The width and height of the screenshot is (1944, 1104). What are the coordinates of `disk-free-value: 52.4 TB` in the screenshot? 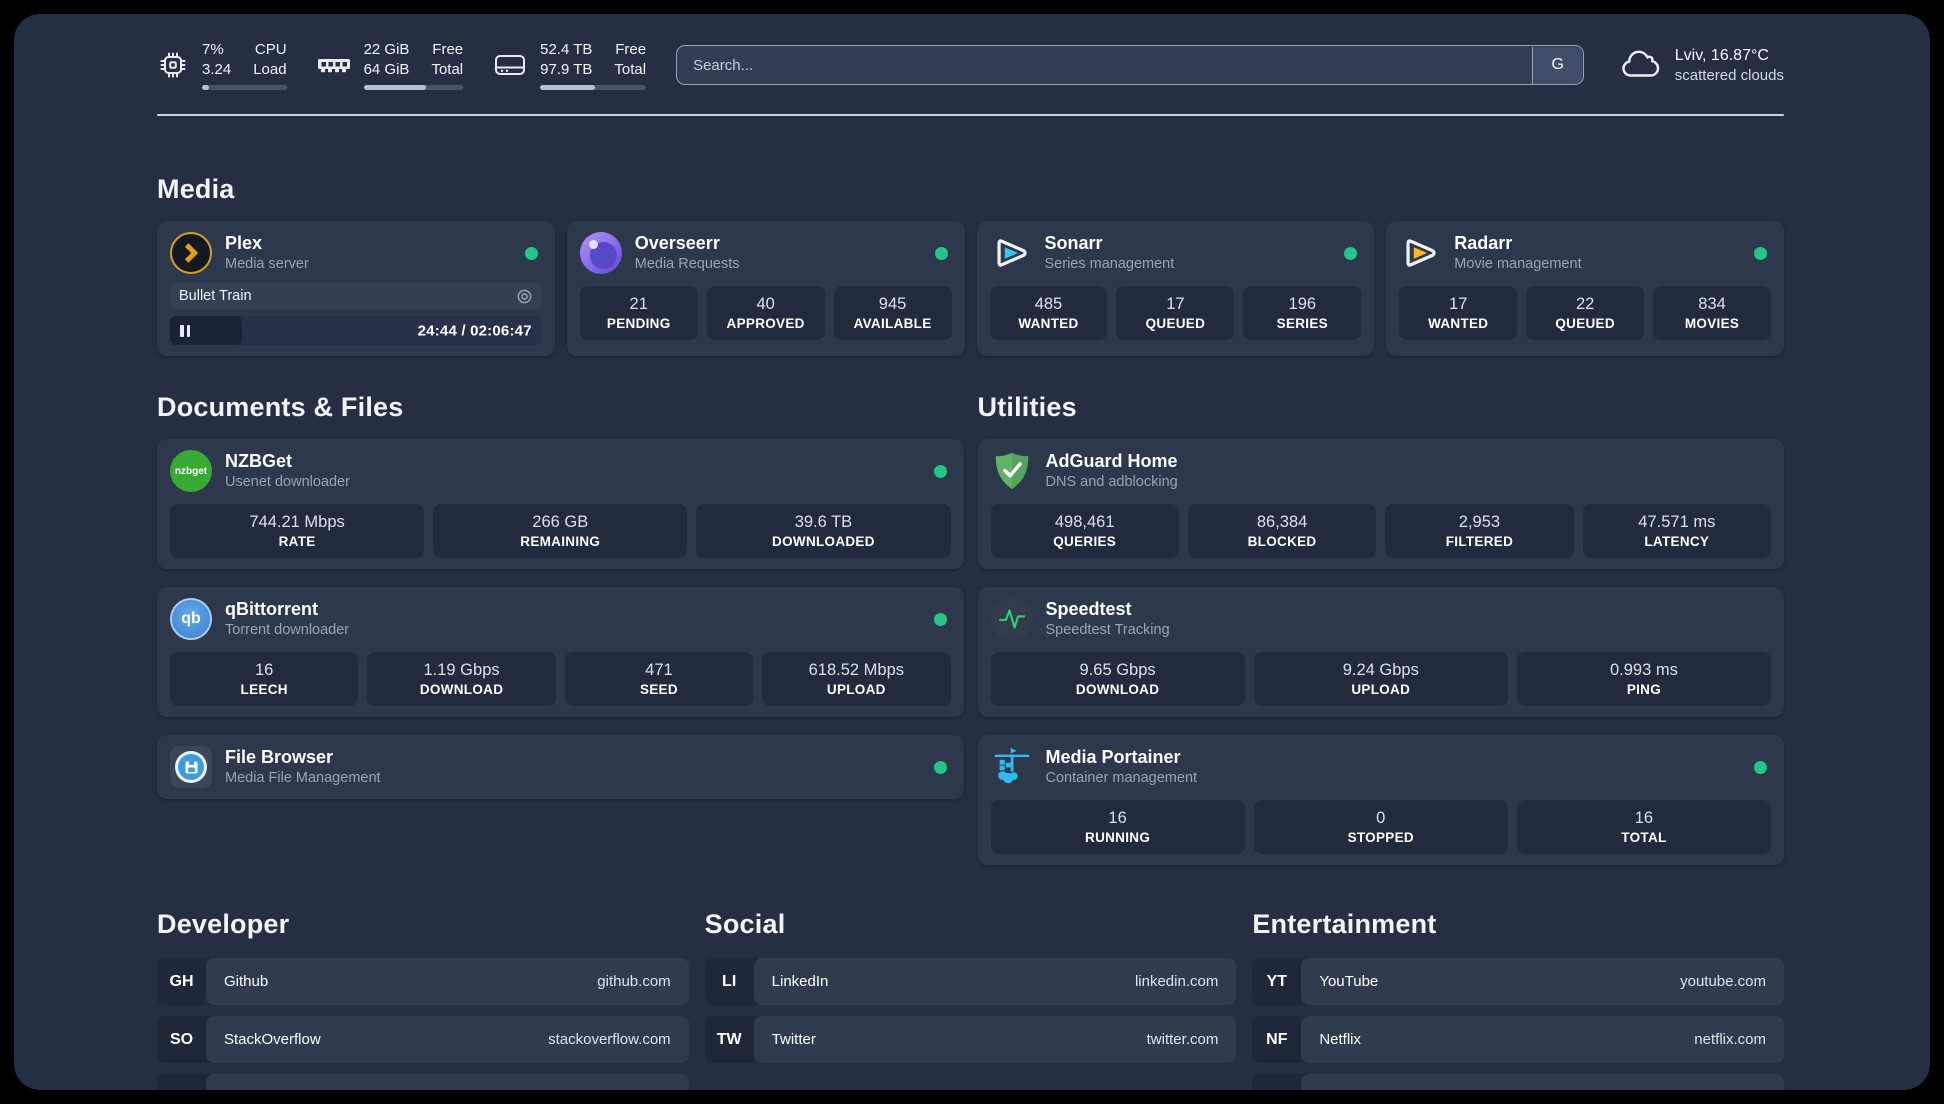 It's located at (566, 49).